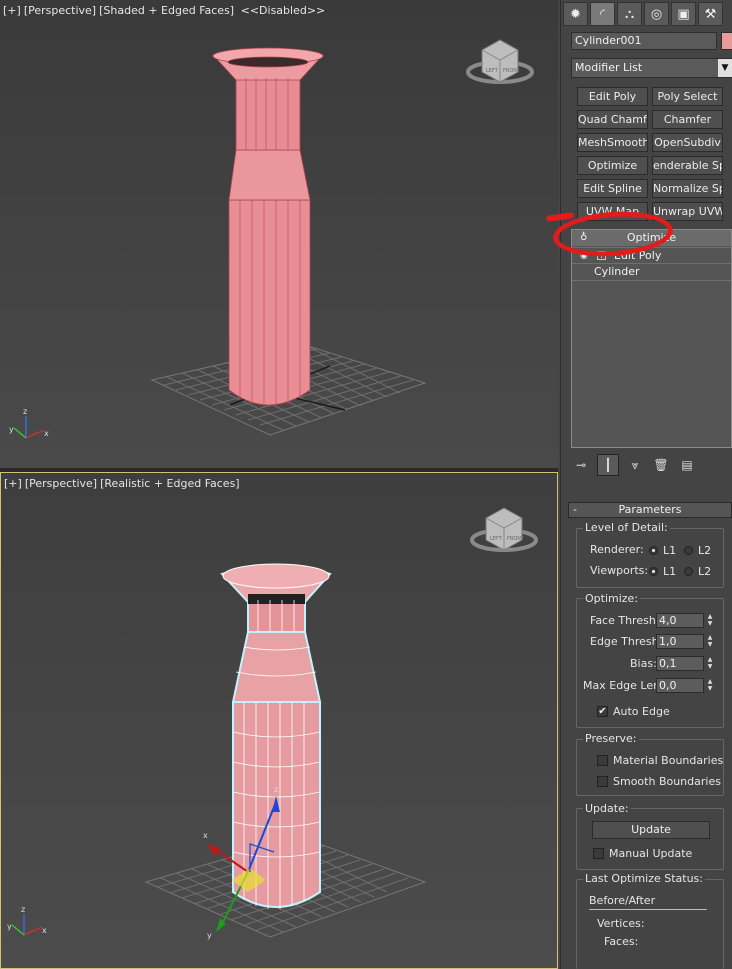 This screenshot has height=969, width=732. I want to click on object-name-field: Cylinder001, so click(644, 41).